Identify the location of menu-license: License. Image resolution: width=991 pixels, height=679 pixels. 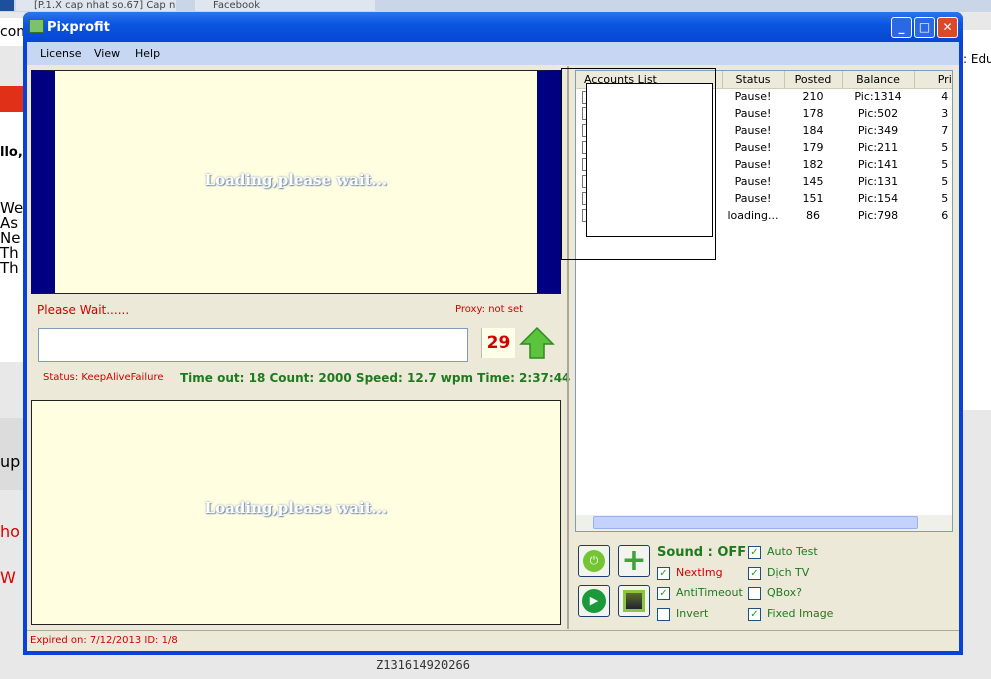
(60, 53).